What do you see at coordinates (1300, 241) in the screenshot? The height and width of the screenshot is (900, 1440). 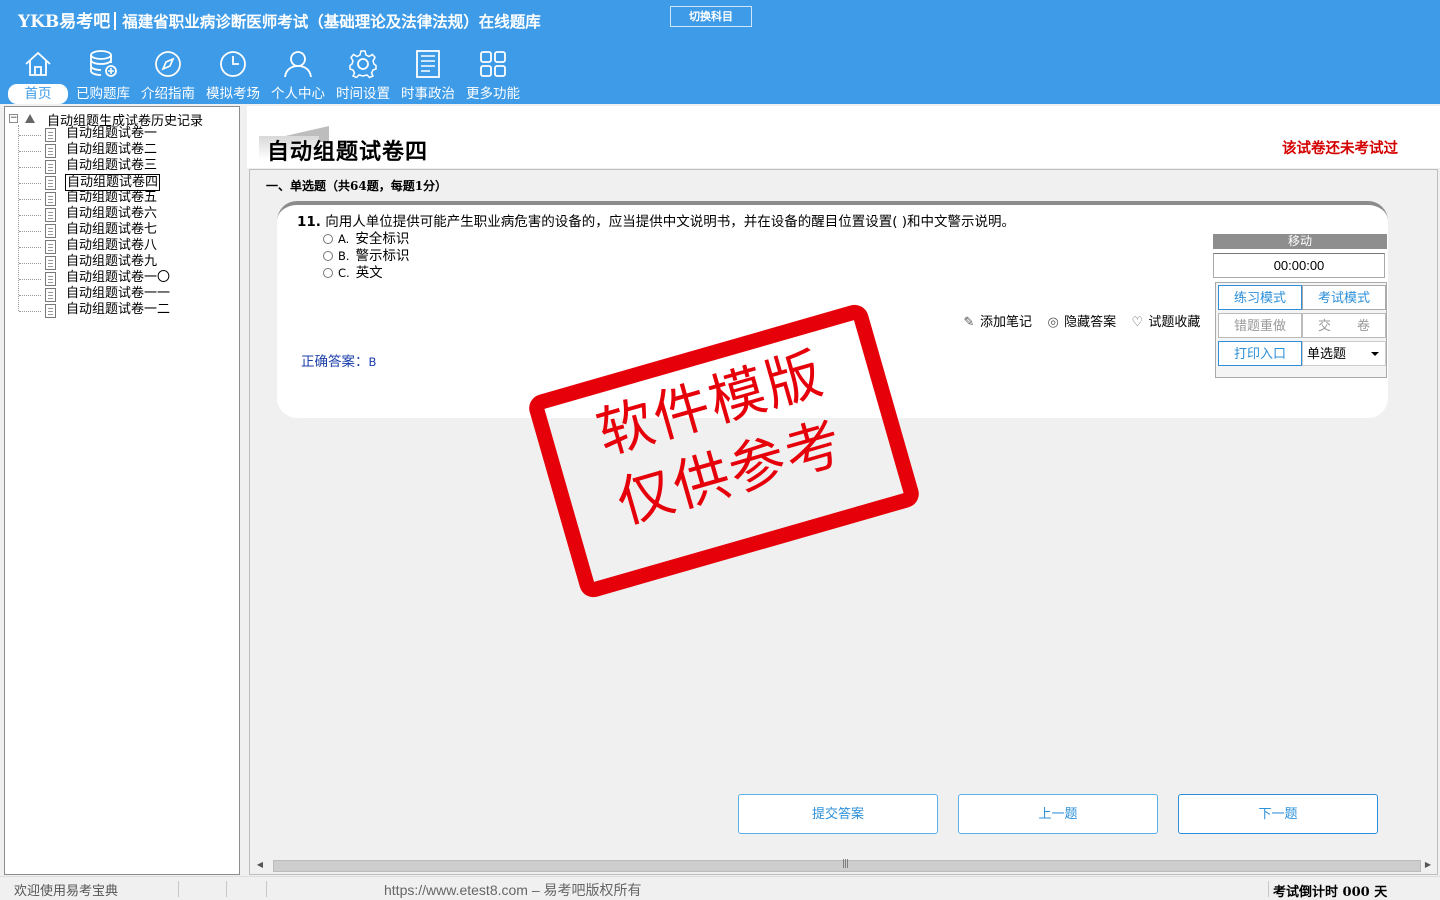 I see `move-handle: 移动` at bounding box center [1300, 241].